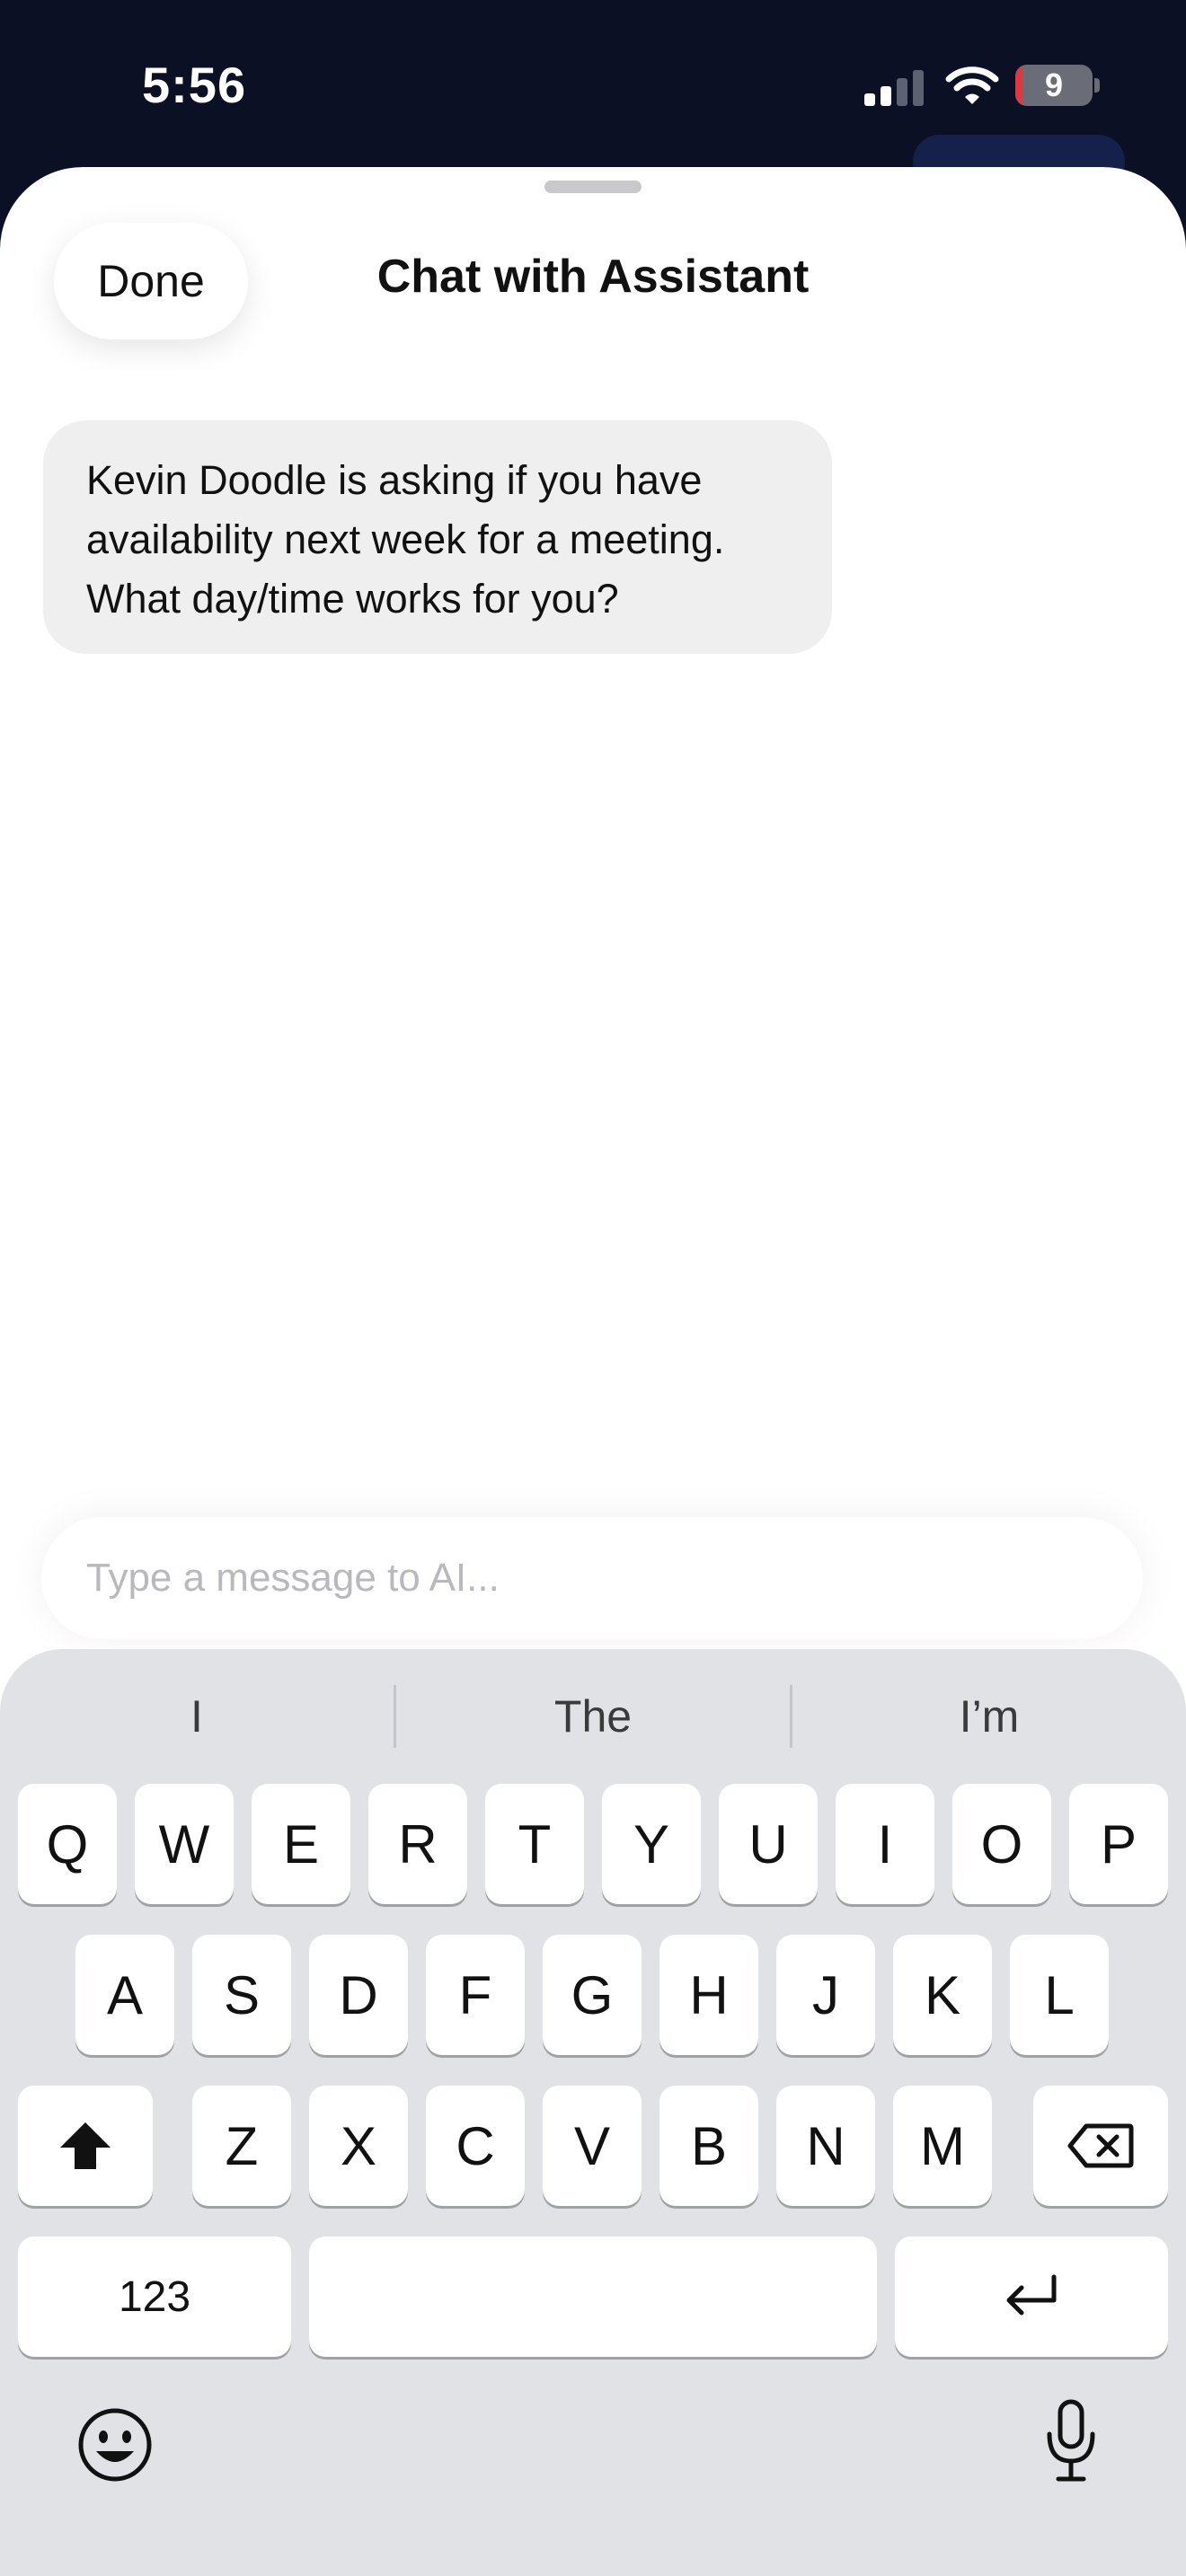 This screenshot has width=1186, height=2576. Describe the element at coordinates (197, 1716) in the screenshot. I see `suggestion-item: I` at that location.